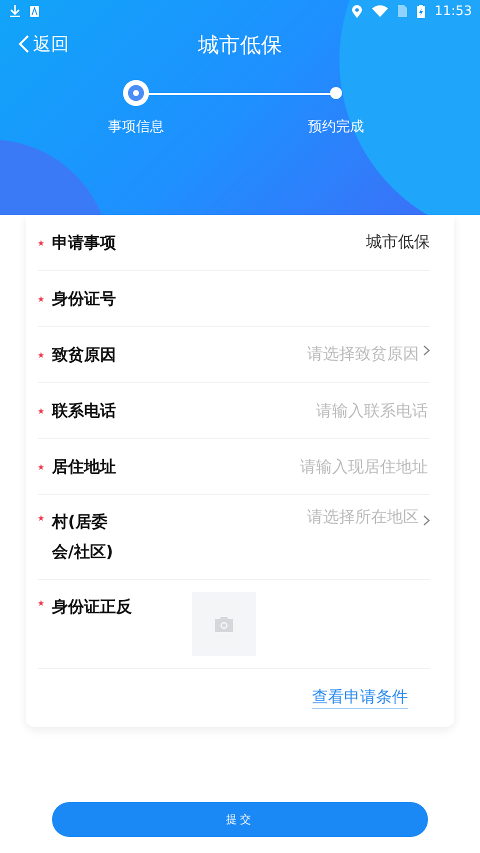 The width and height of the screenshot is (480, 853). Describe the element at coordinates (453, 11) in the screenshot. I see `status-time: 11:53` at that location.